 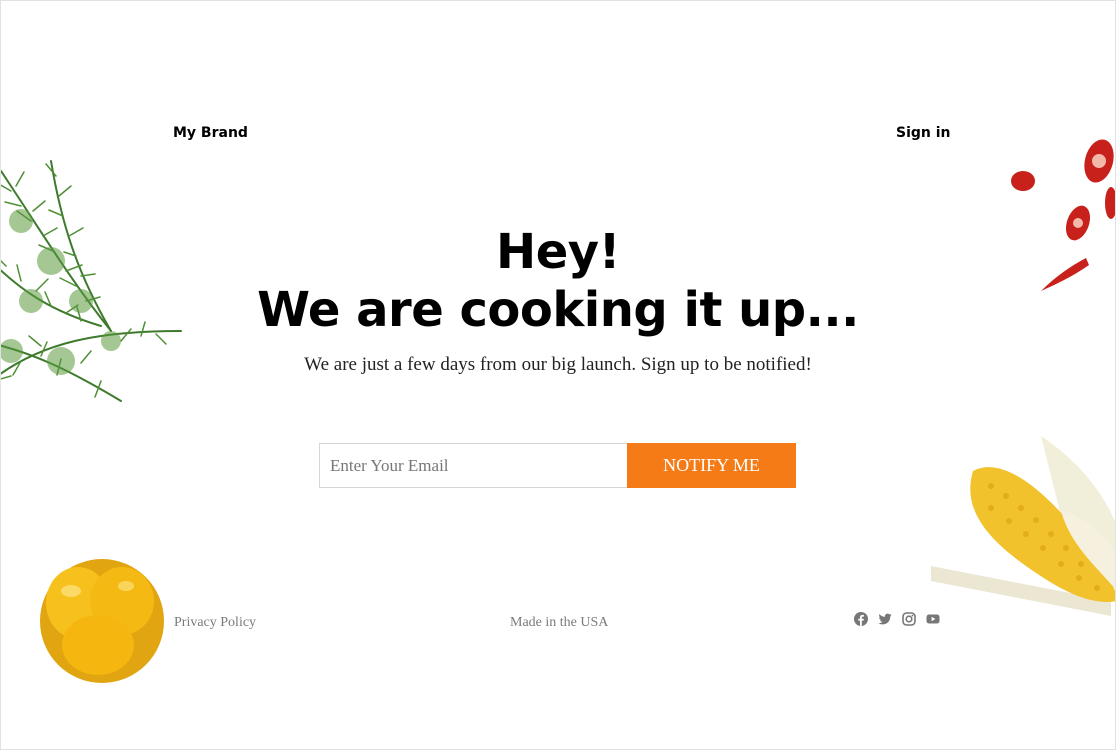 I want to click on notify-form: NOTIFY ME, so click(x=557, y=465).